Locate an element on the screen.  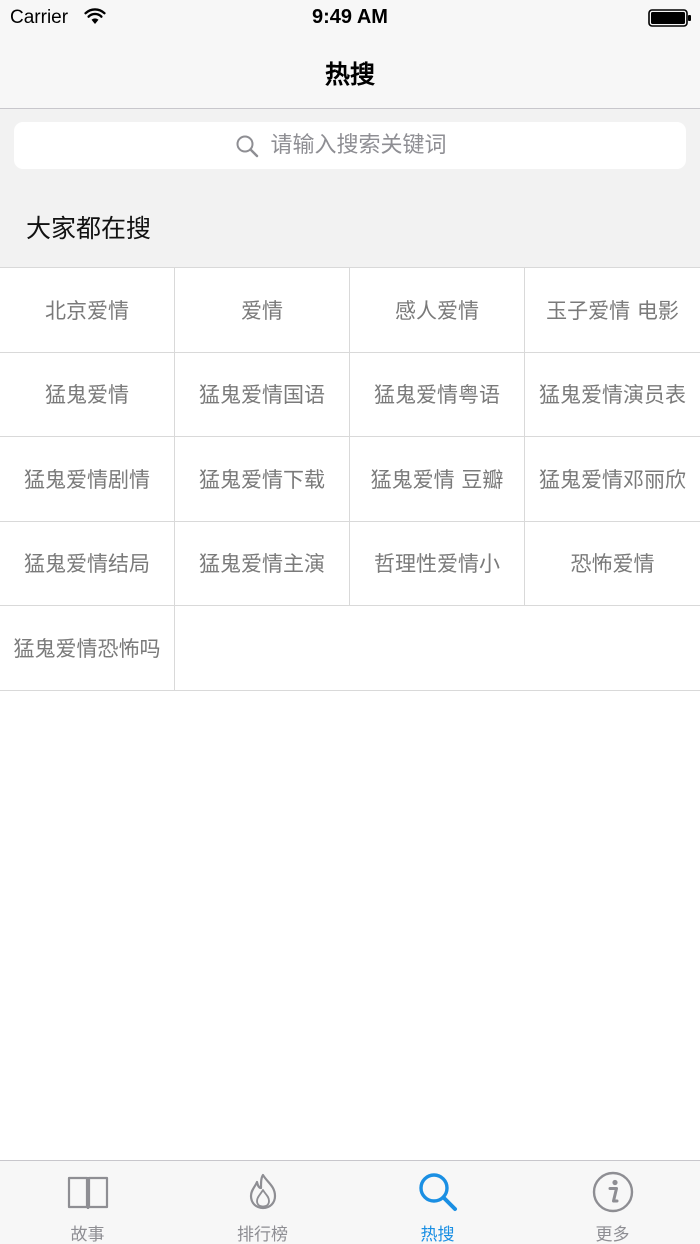
search-box is located at coordinates (350, 145).